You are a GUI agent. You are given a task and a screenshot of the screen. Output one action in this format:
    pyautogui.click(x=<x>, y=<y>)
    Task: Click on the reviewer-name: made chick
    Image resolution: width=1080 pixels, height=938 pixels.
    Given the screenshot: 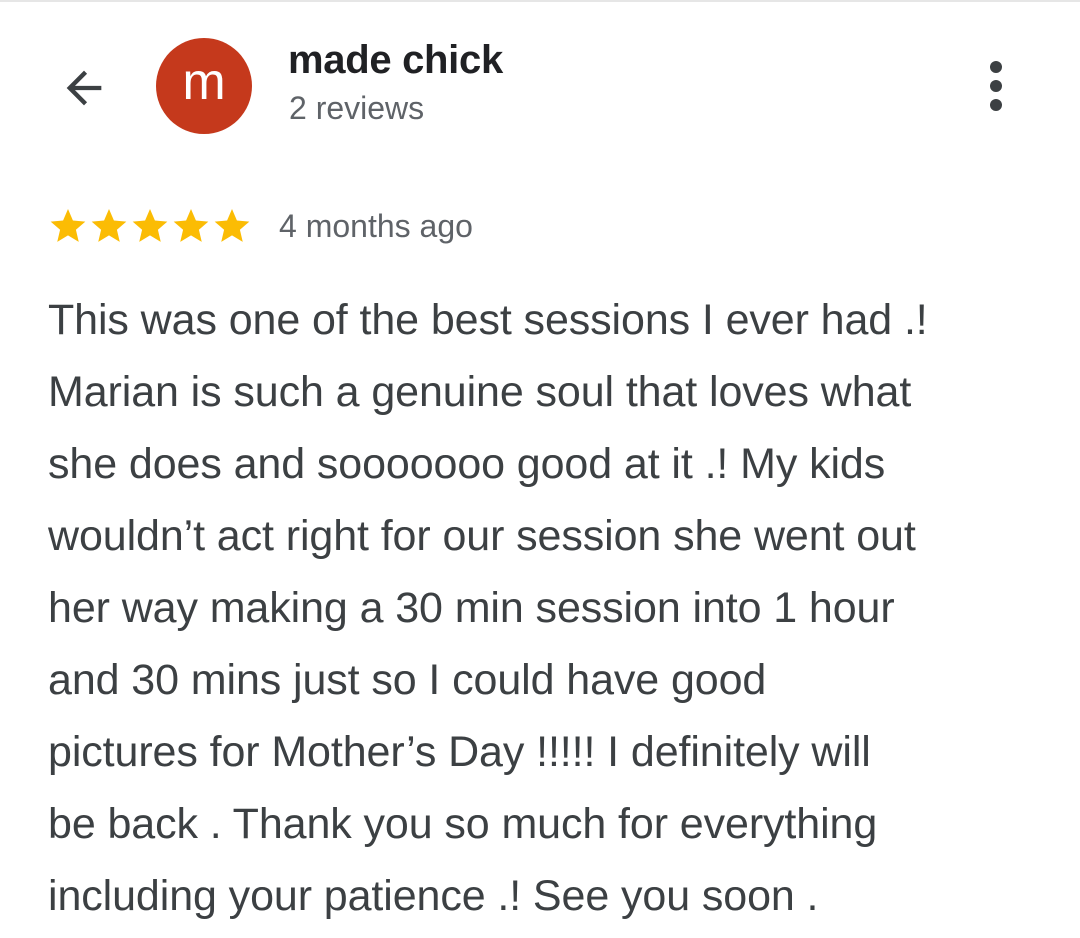 What is the action you would take?
    pyautogui.click(x=395, y=60)
    